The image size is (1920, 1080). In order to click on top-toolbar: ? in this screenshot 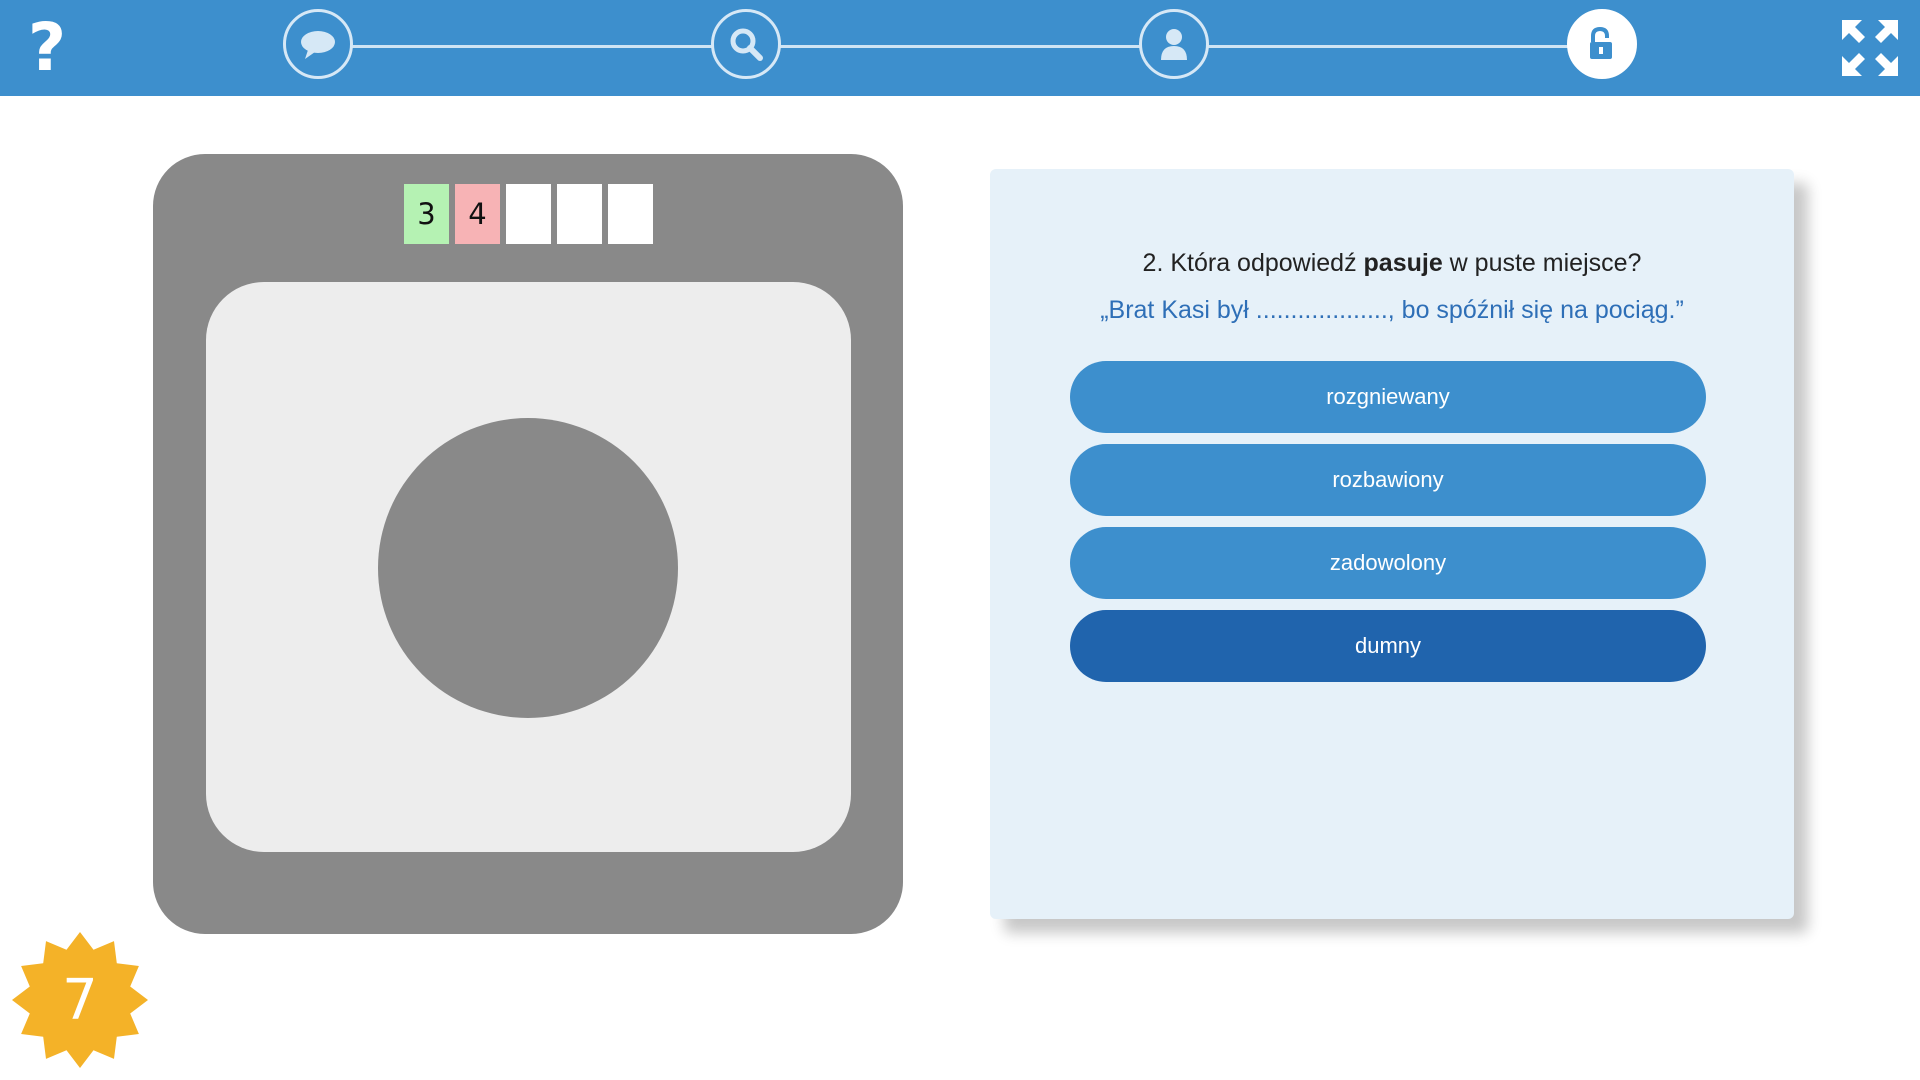, I will do `click(960, 48)`.